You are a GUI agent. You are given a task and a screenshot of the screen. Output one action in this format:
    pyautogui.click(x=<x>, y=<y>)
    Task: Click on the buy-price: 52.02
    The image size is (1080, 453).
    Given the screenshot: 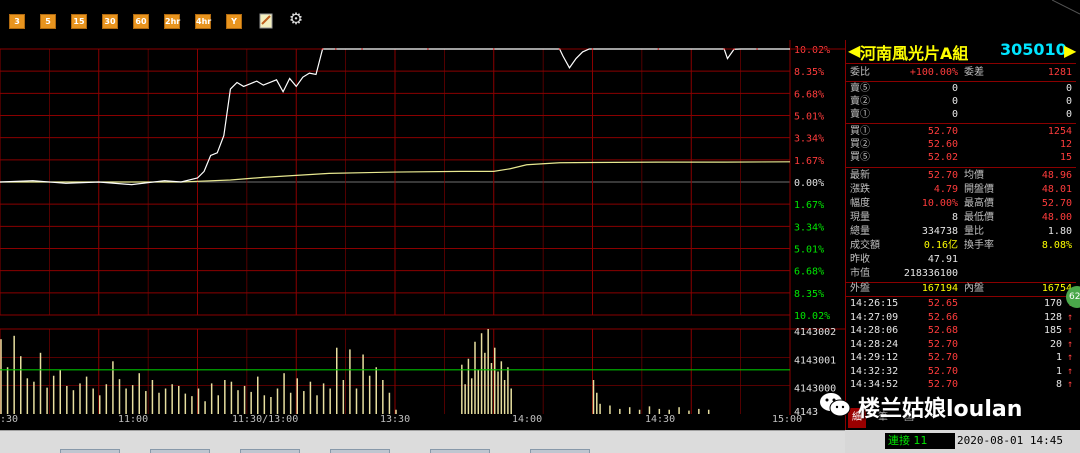 What is the action you would take?
    pyautogui.click(x=942, y=157)
    